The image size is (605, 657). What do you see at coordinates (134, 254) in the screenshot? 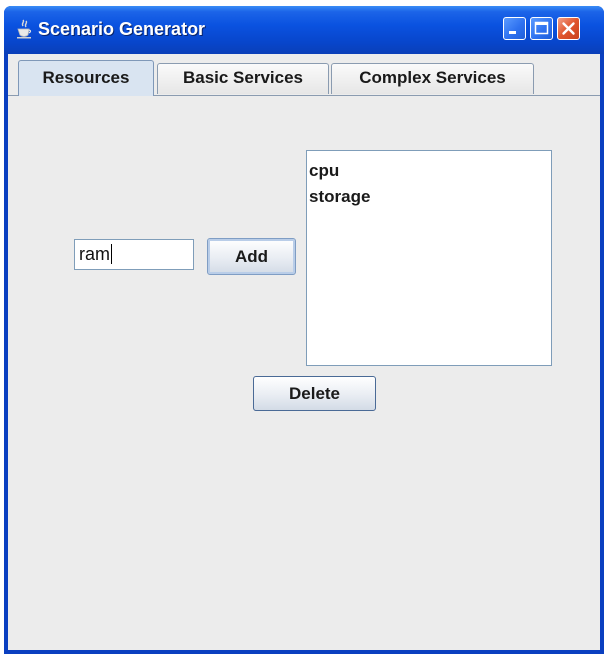
I see `resource-name-input: ram` at bounding box center [134, 254].